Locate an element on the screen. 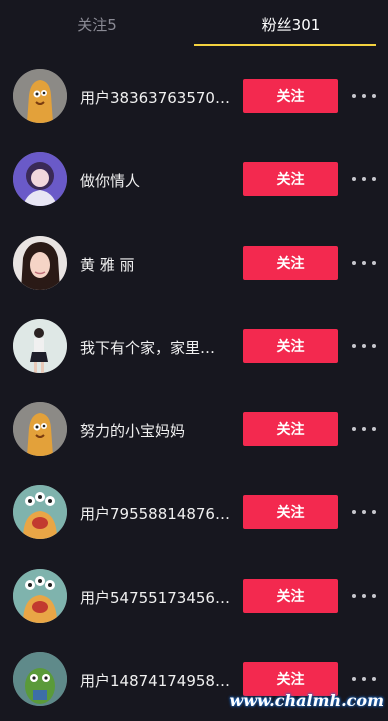  woman-photo-icon is located at coordinates (40, 262).